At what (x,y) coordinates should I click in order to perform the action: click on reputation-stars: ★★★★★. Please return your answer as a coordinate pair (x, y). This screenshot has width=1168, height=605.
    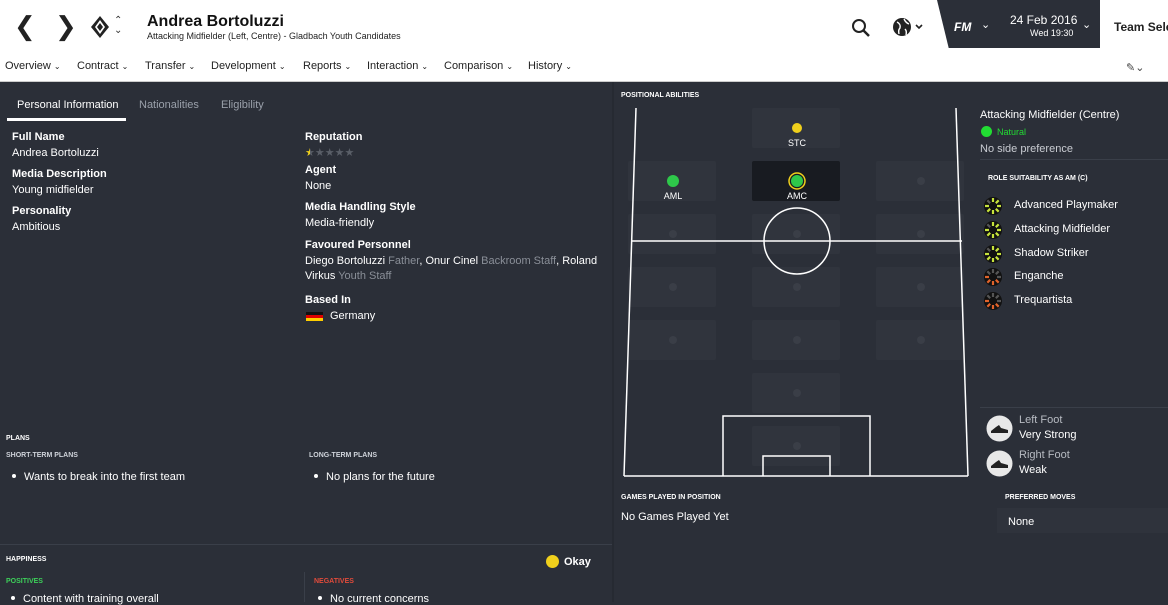
    Looking at the image, I should click on (329, 152).